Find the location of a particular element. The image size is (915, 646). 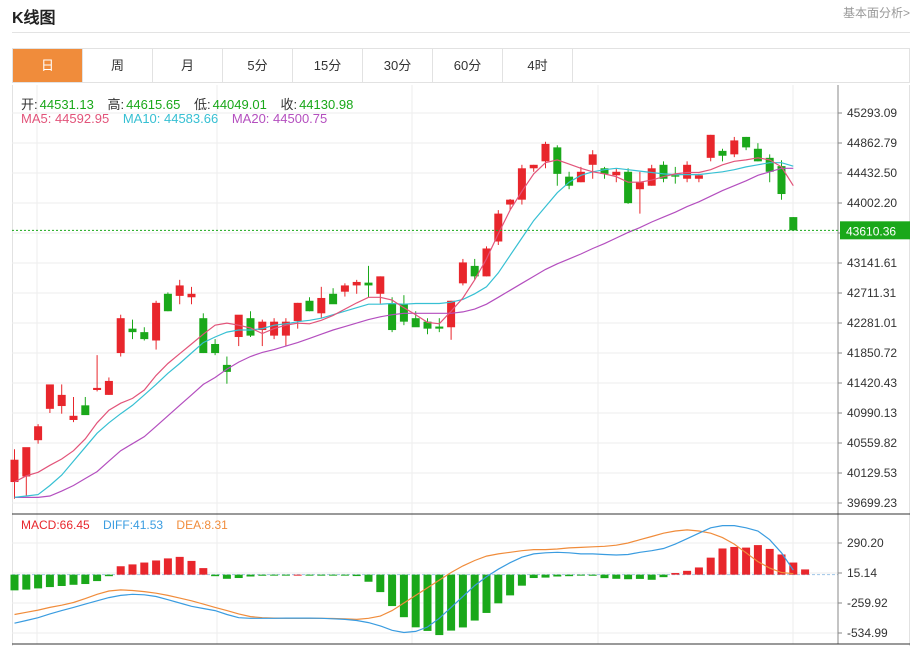

price-tick-label: 40559.82 is located at coordinates (872, 443).